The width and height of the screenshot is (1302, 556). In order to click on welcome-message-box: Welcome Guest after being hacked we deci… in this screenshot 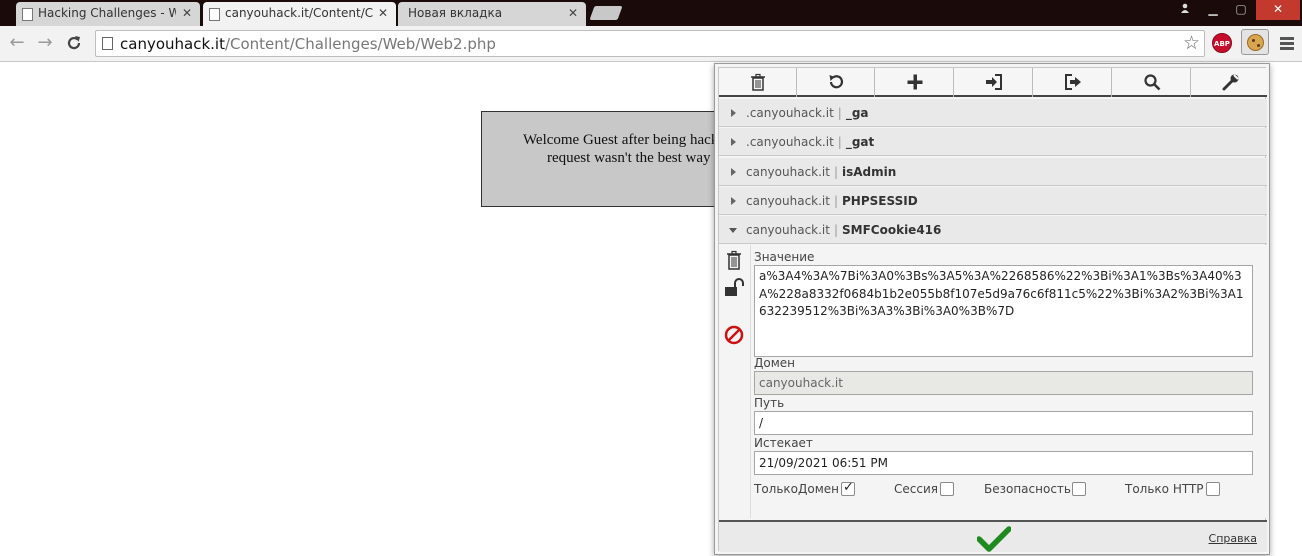, I will do `click(601, 159)`.